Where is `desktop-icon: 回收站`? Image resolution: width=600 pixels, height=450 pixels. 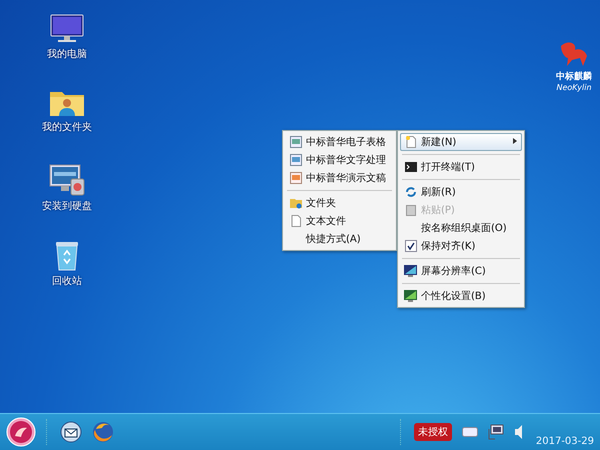 desktop-icon: 回收站 is located at coordinates (67, 268).